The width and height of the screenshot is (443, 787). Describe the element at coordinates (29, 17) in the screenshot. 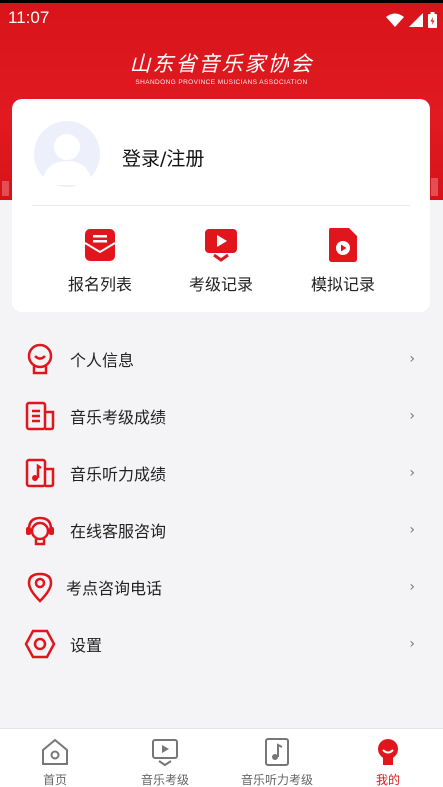

I see `status-time: 11:07` at that location.